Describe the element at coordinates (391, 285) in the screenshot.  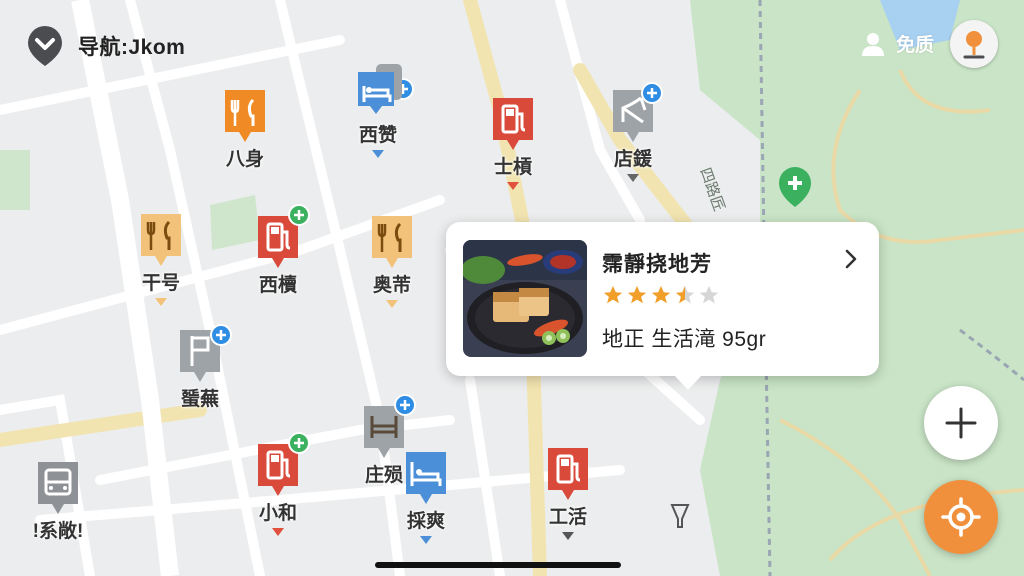
I see `poi-label: 奥芾` at that location.